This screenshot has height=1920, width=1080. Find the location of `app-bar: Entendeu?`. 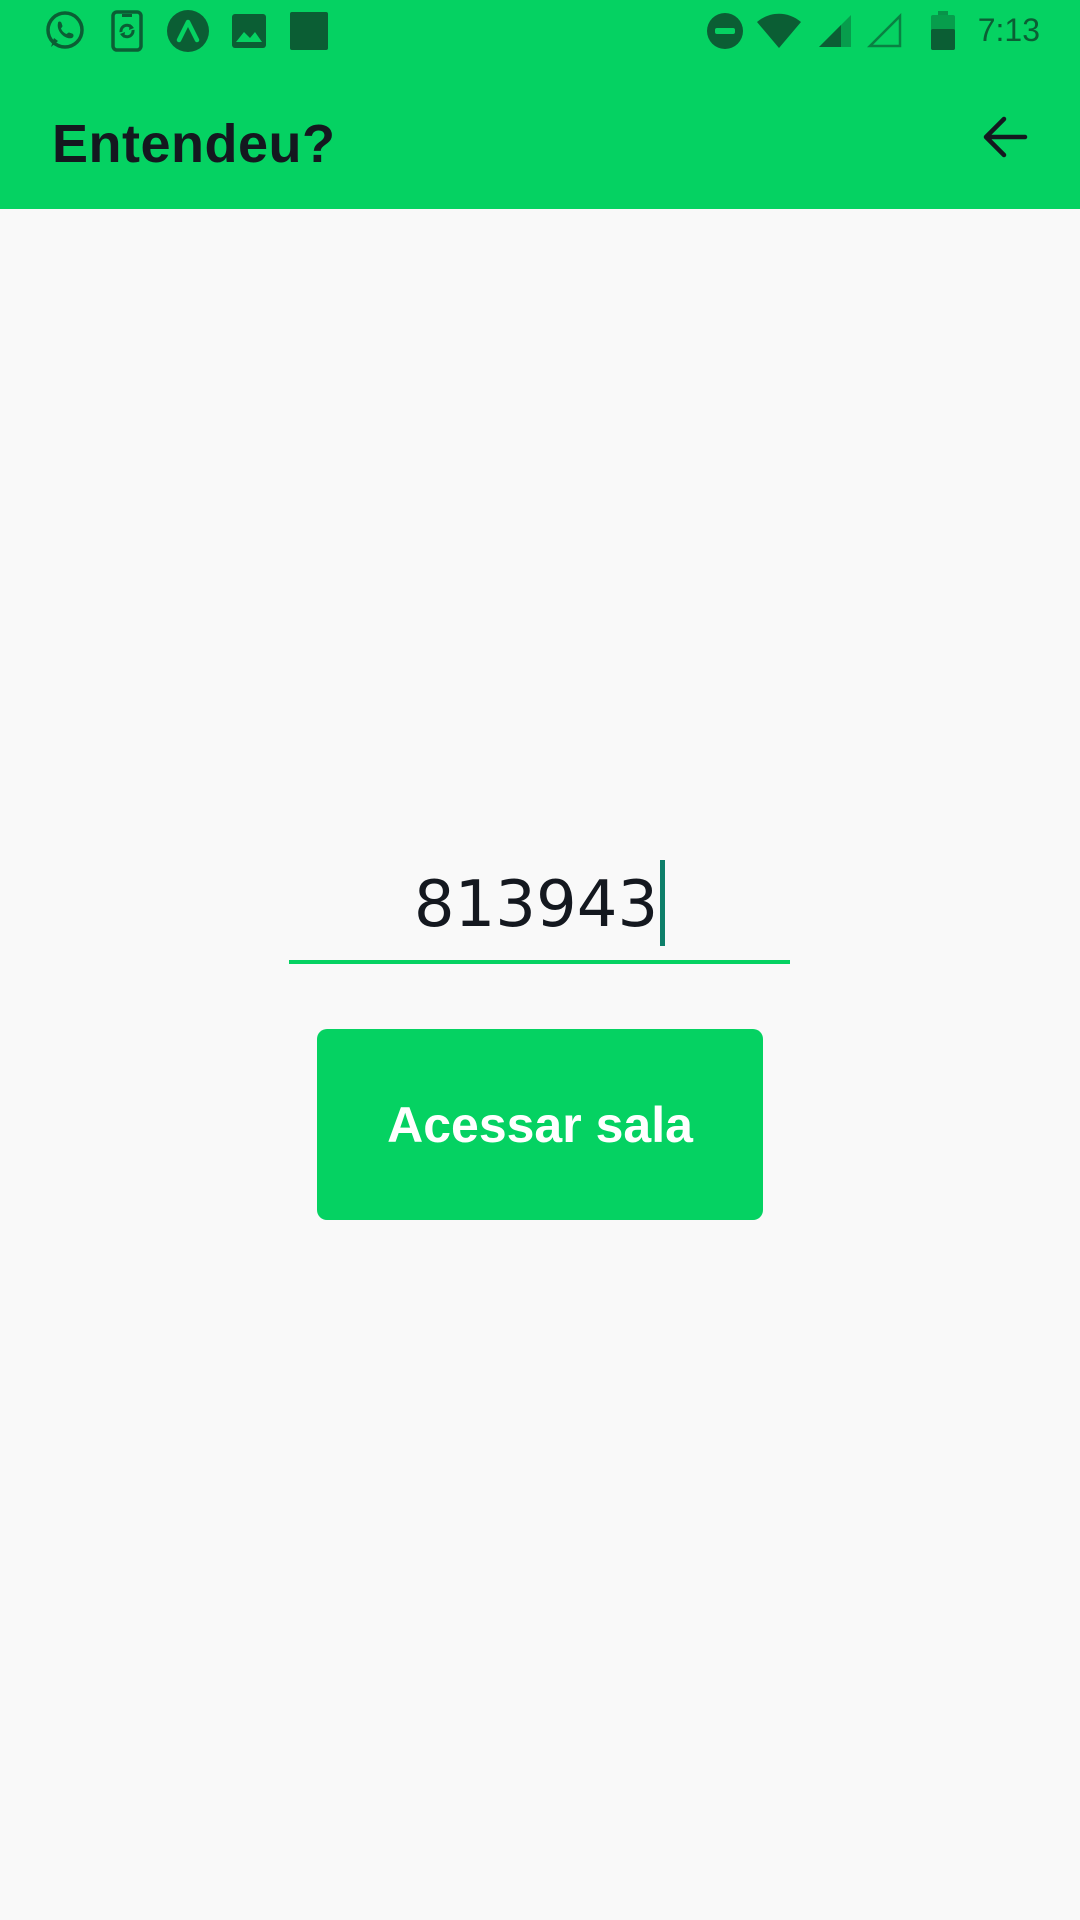

app-bar: Entendeu? is located at coordinates (540, 136).